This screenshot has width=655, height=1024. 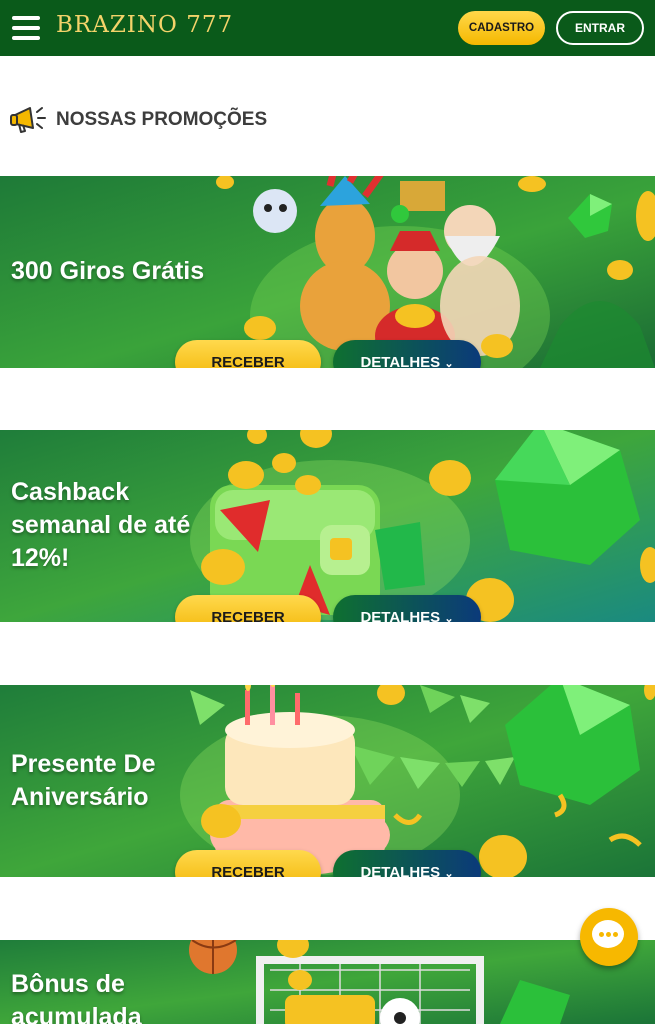 I want to click on promo-banner-accumulated: Bônus de acumulada, so click(x=327, y=982).